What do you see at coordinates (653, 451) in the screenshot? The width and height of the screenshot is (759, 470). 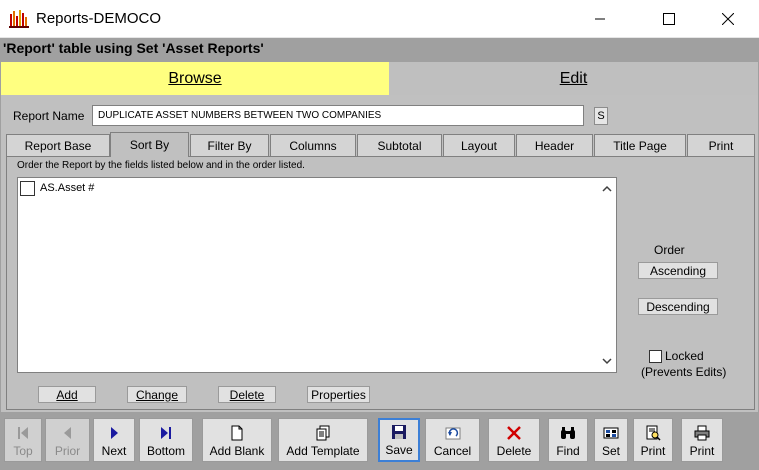 I see `print-preview-label: Print` at bounding box center [653, 451].